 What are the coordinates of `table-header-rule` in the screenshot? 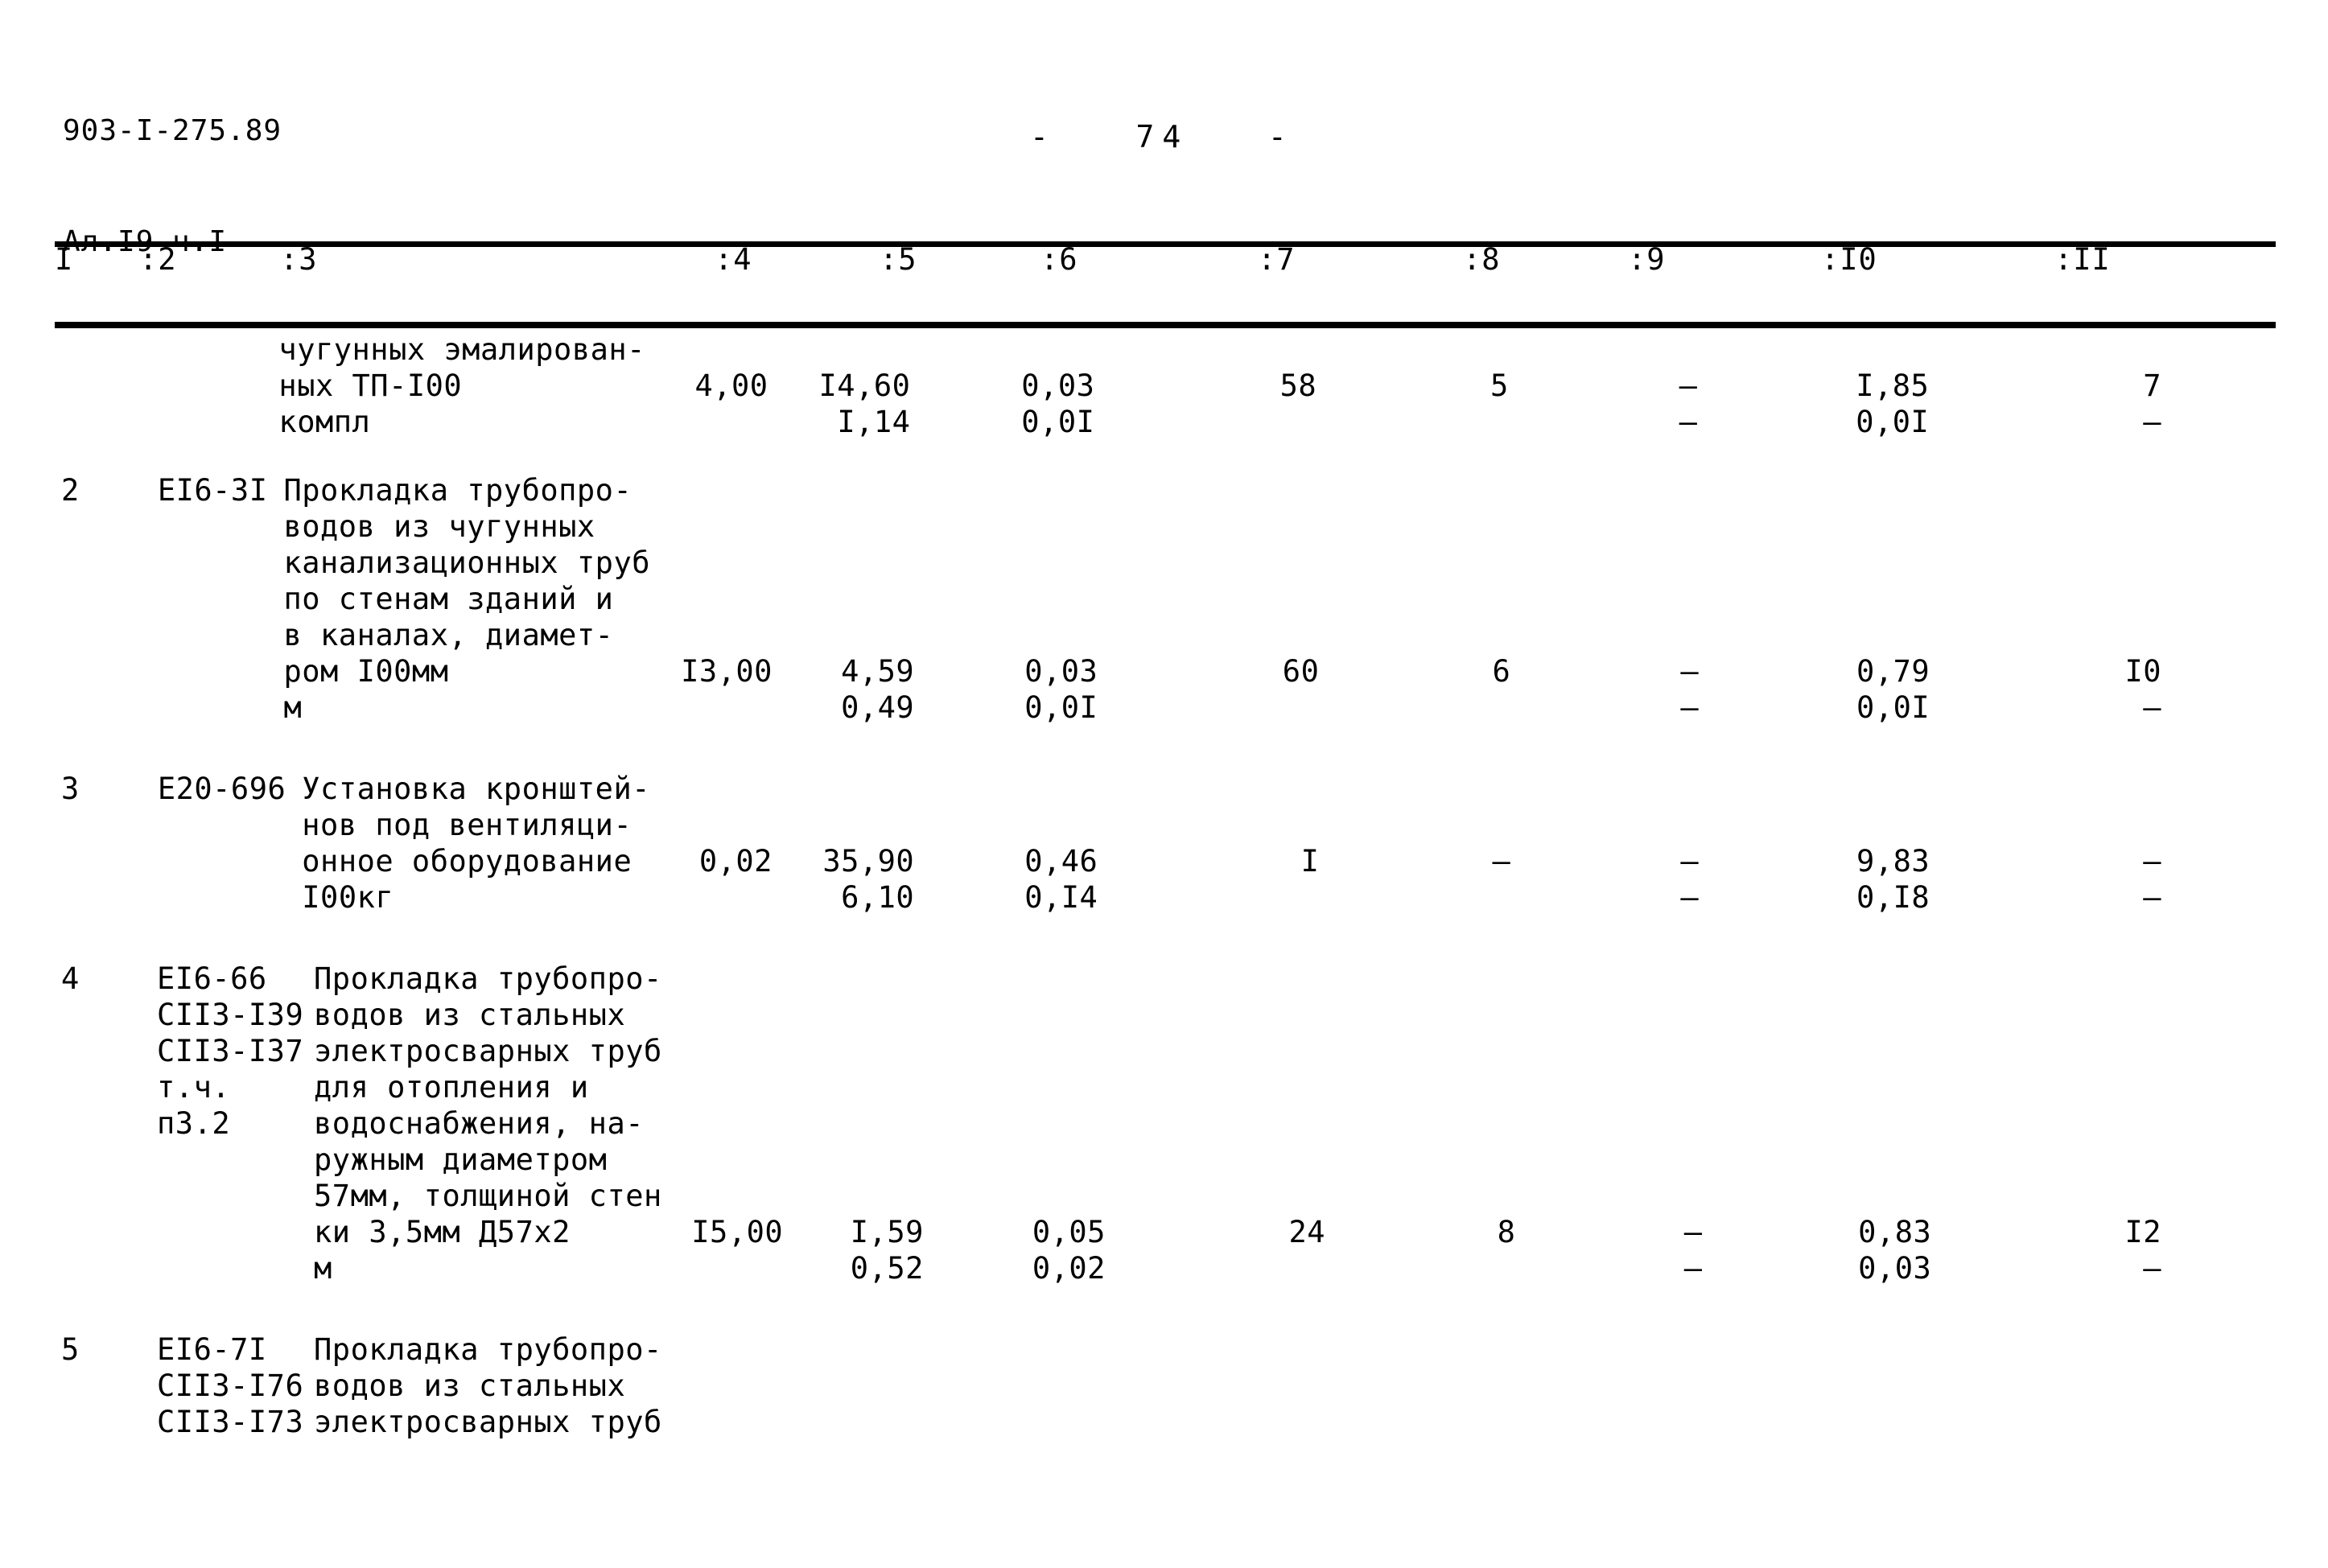 It's located at (1166, 325).